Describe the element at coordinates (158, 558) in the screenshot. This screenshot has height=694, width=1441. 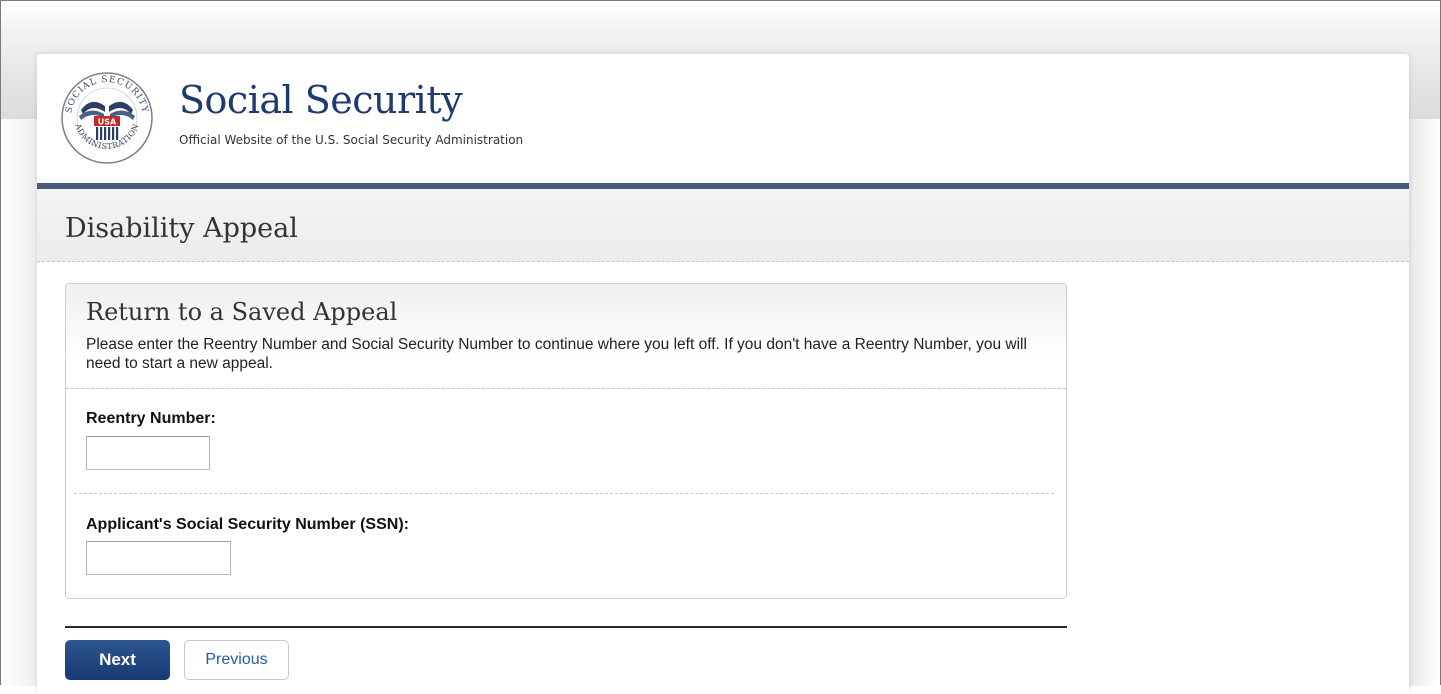
I see `ssn-input` at that location.